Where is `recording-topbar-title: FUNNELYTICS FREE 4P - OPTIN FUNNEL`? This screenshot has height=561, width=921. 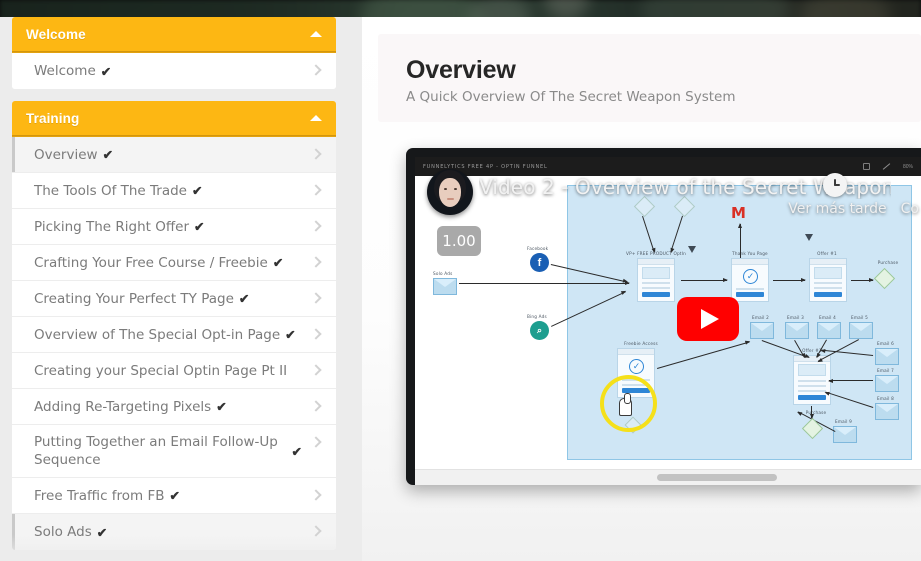 recording-topbar-title: FUNNELYTICS FREE 4P - OPTIN FUNNEL is located at coordinates (485, 166).